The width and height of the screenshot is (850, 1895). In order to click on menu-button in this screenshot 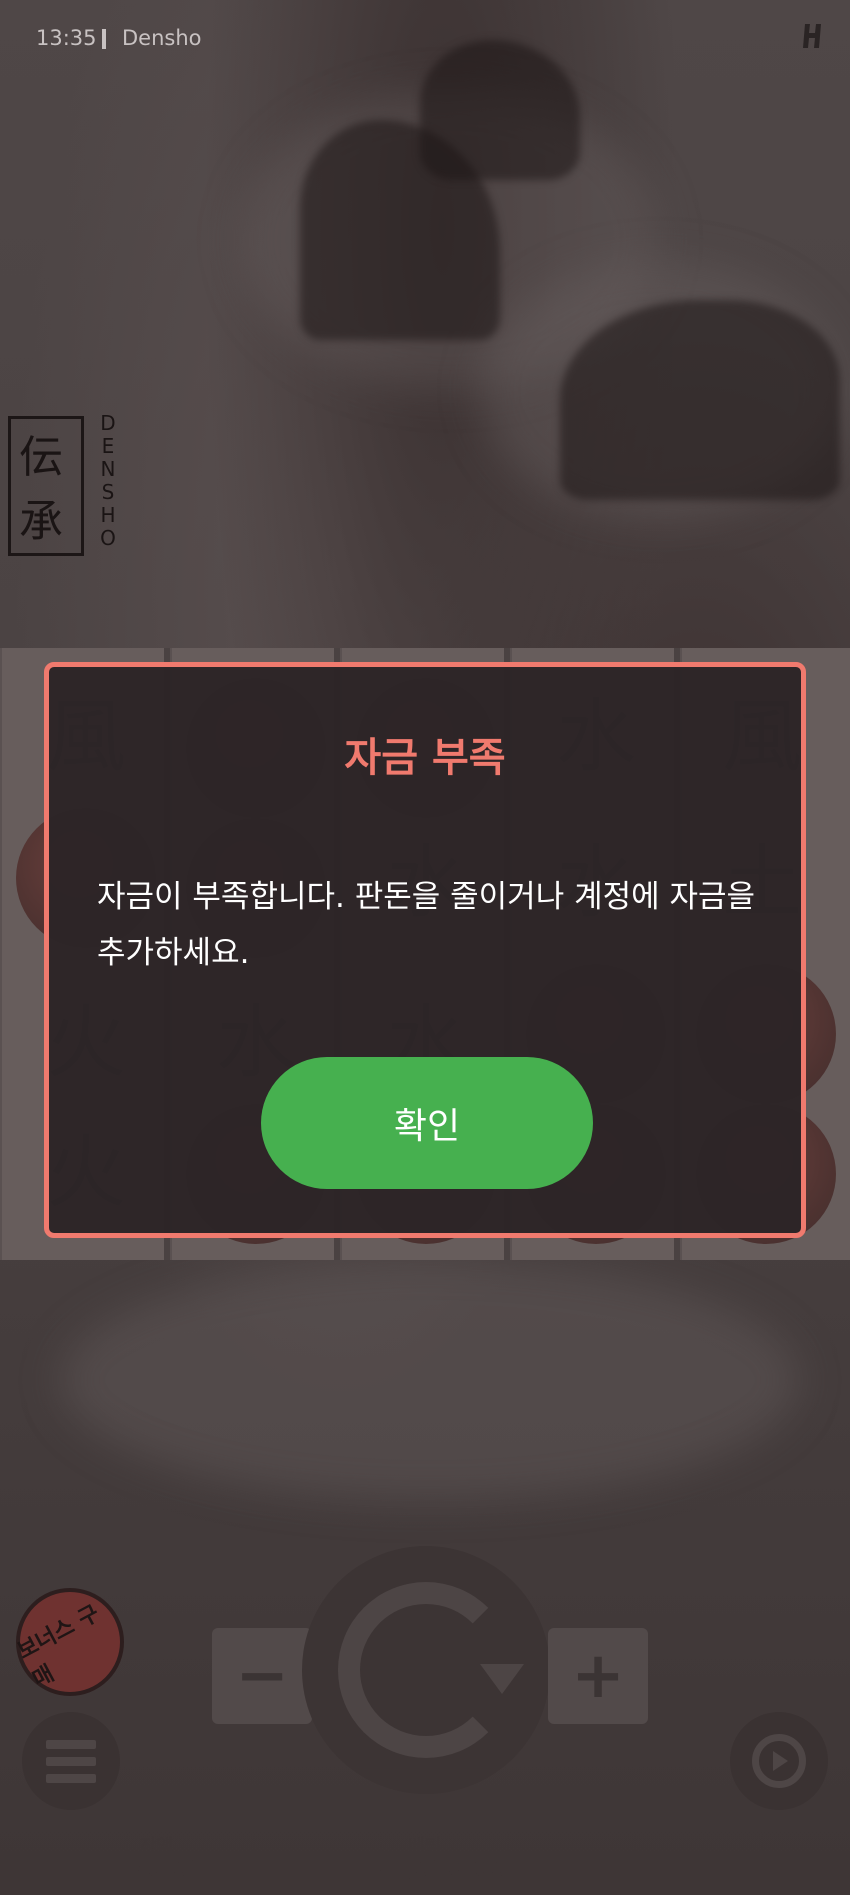, I will do `click(71, 1761)`.